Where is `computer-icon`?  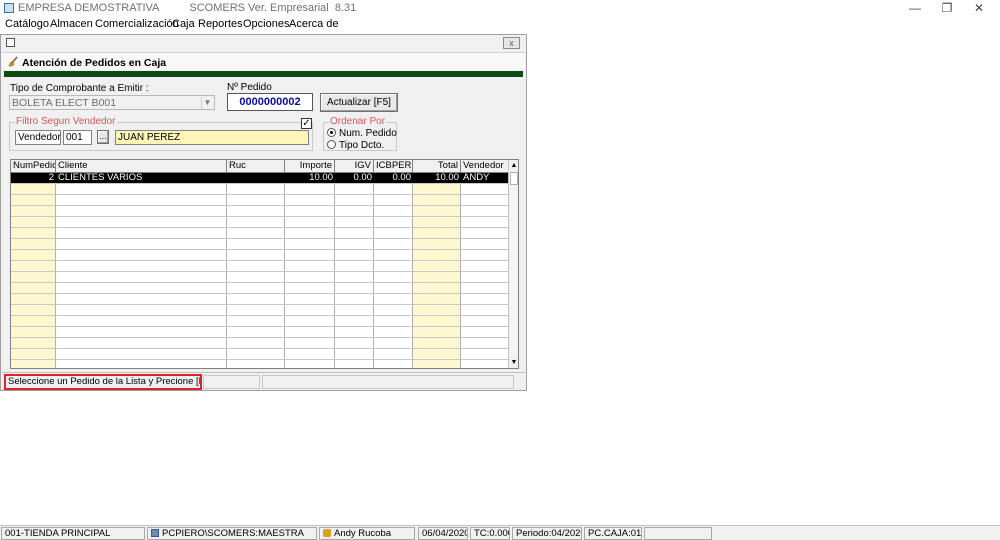 computer-icon is located at coordinates (155, 533).